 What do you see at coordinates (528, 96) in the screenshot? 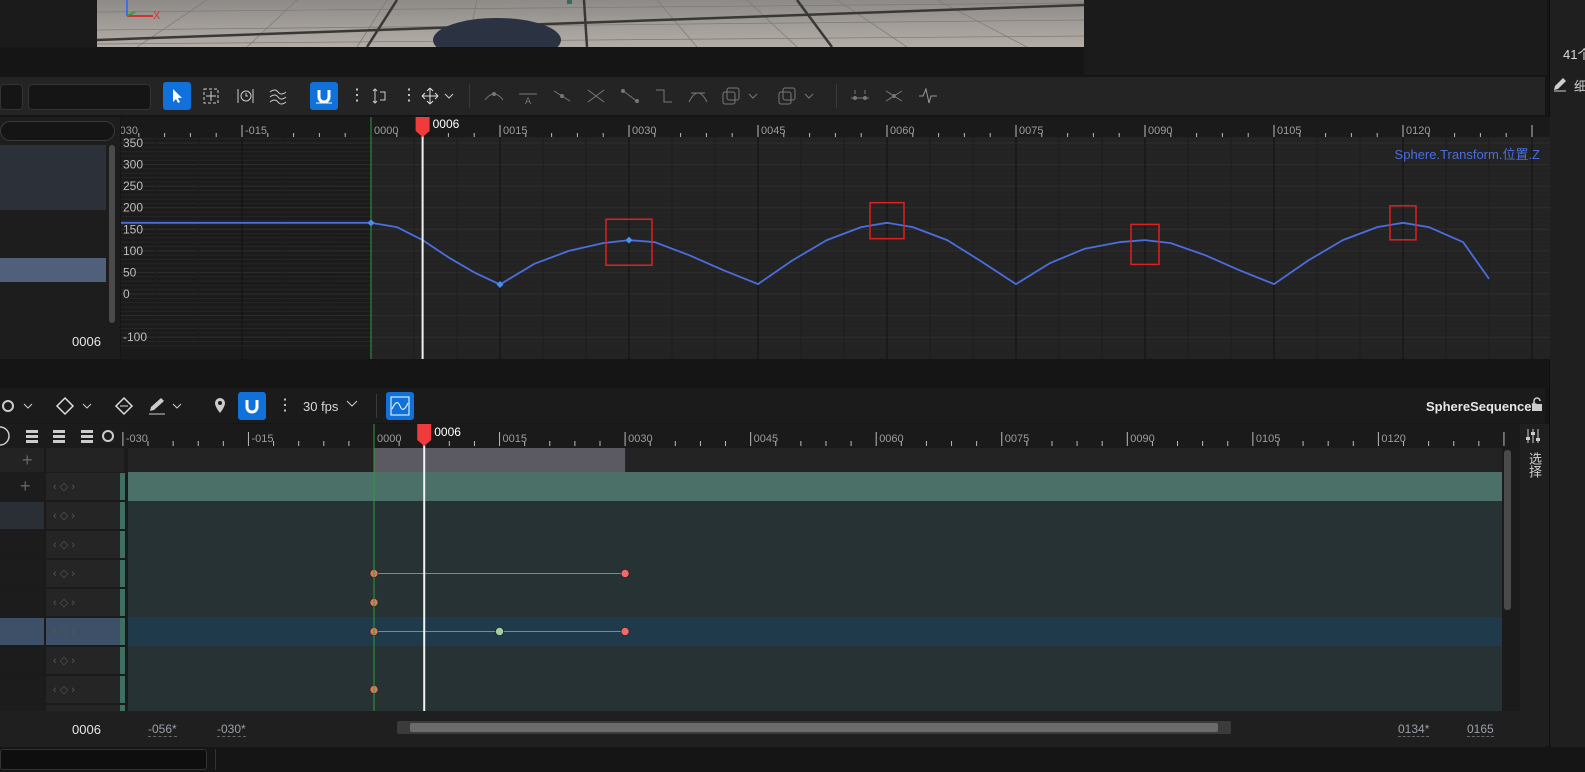
I see `tangent-a-button: A` at bounding box center [528, 96].